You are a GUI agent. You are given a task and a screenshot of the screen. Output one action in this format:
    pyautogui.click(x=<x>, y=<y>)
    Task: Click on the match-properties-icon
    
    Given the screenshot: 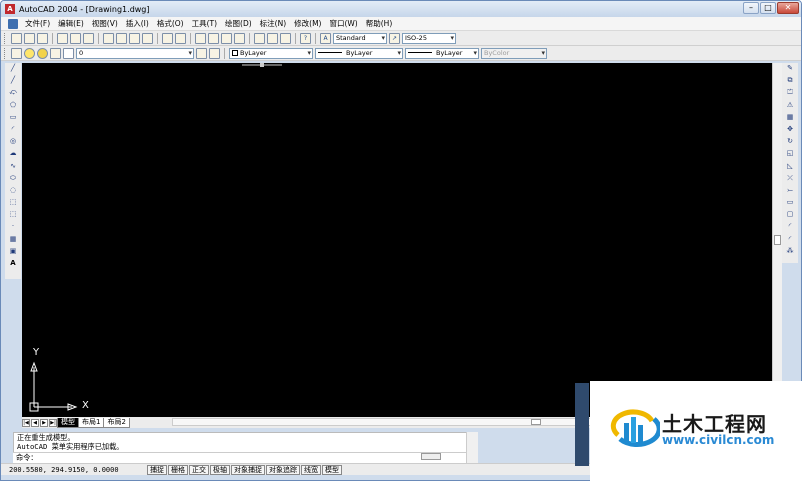 What is the action you would take?
    pyautogui.click(x=147, y=38)
    